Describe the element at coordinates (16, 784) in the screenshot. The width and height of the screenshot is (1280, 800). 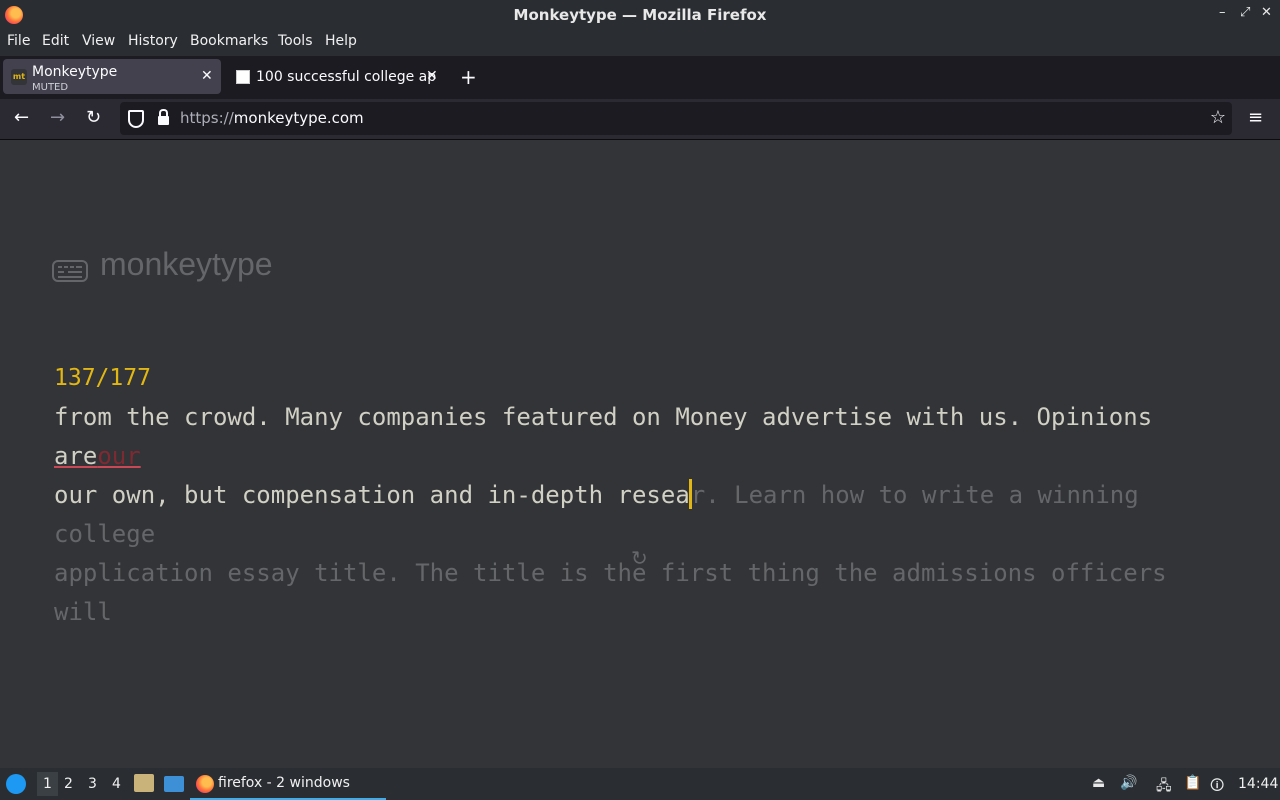
I see `application-launcher-icon` at that location.